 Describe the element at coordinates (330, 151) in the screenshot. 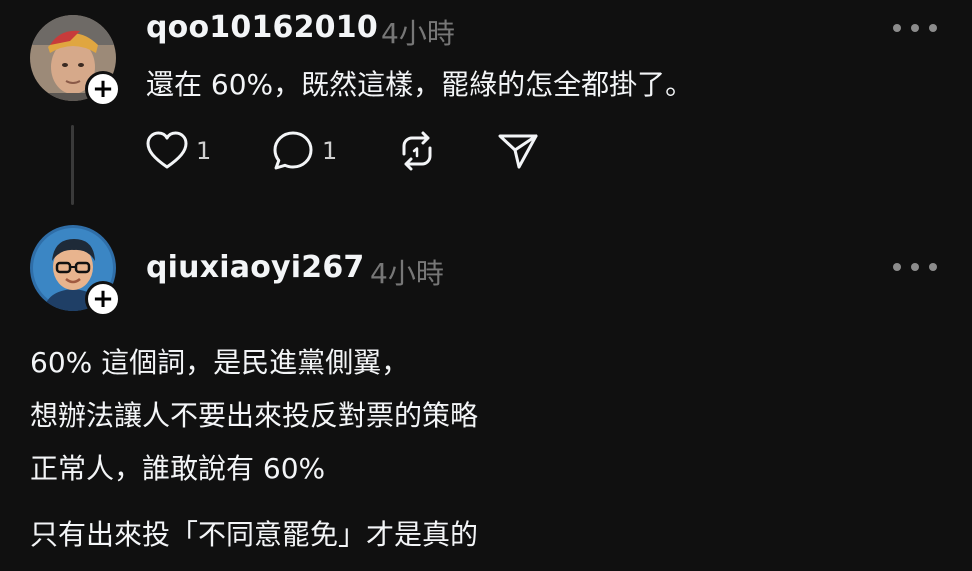

I see `reply-count: 1` at that location.